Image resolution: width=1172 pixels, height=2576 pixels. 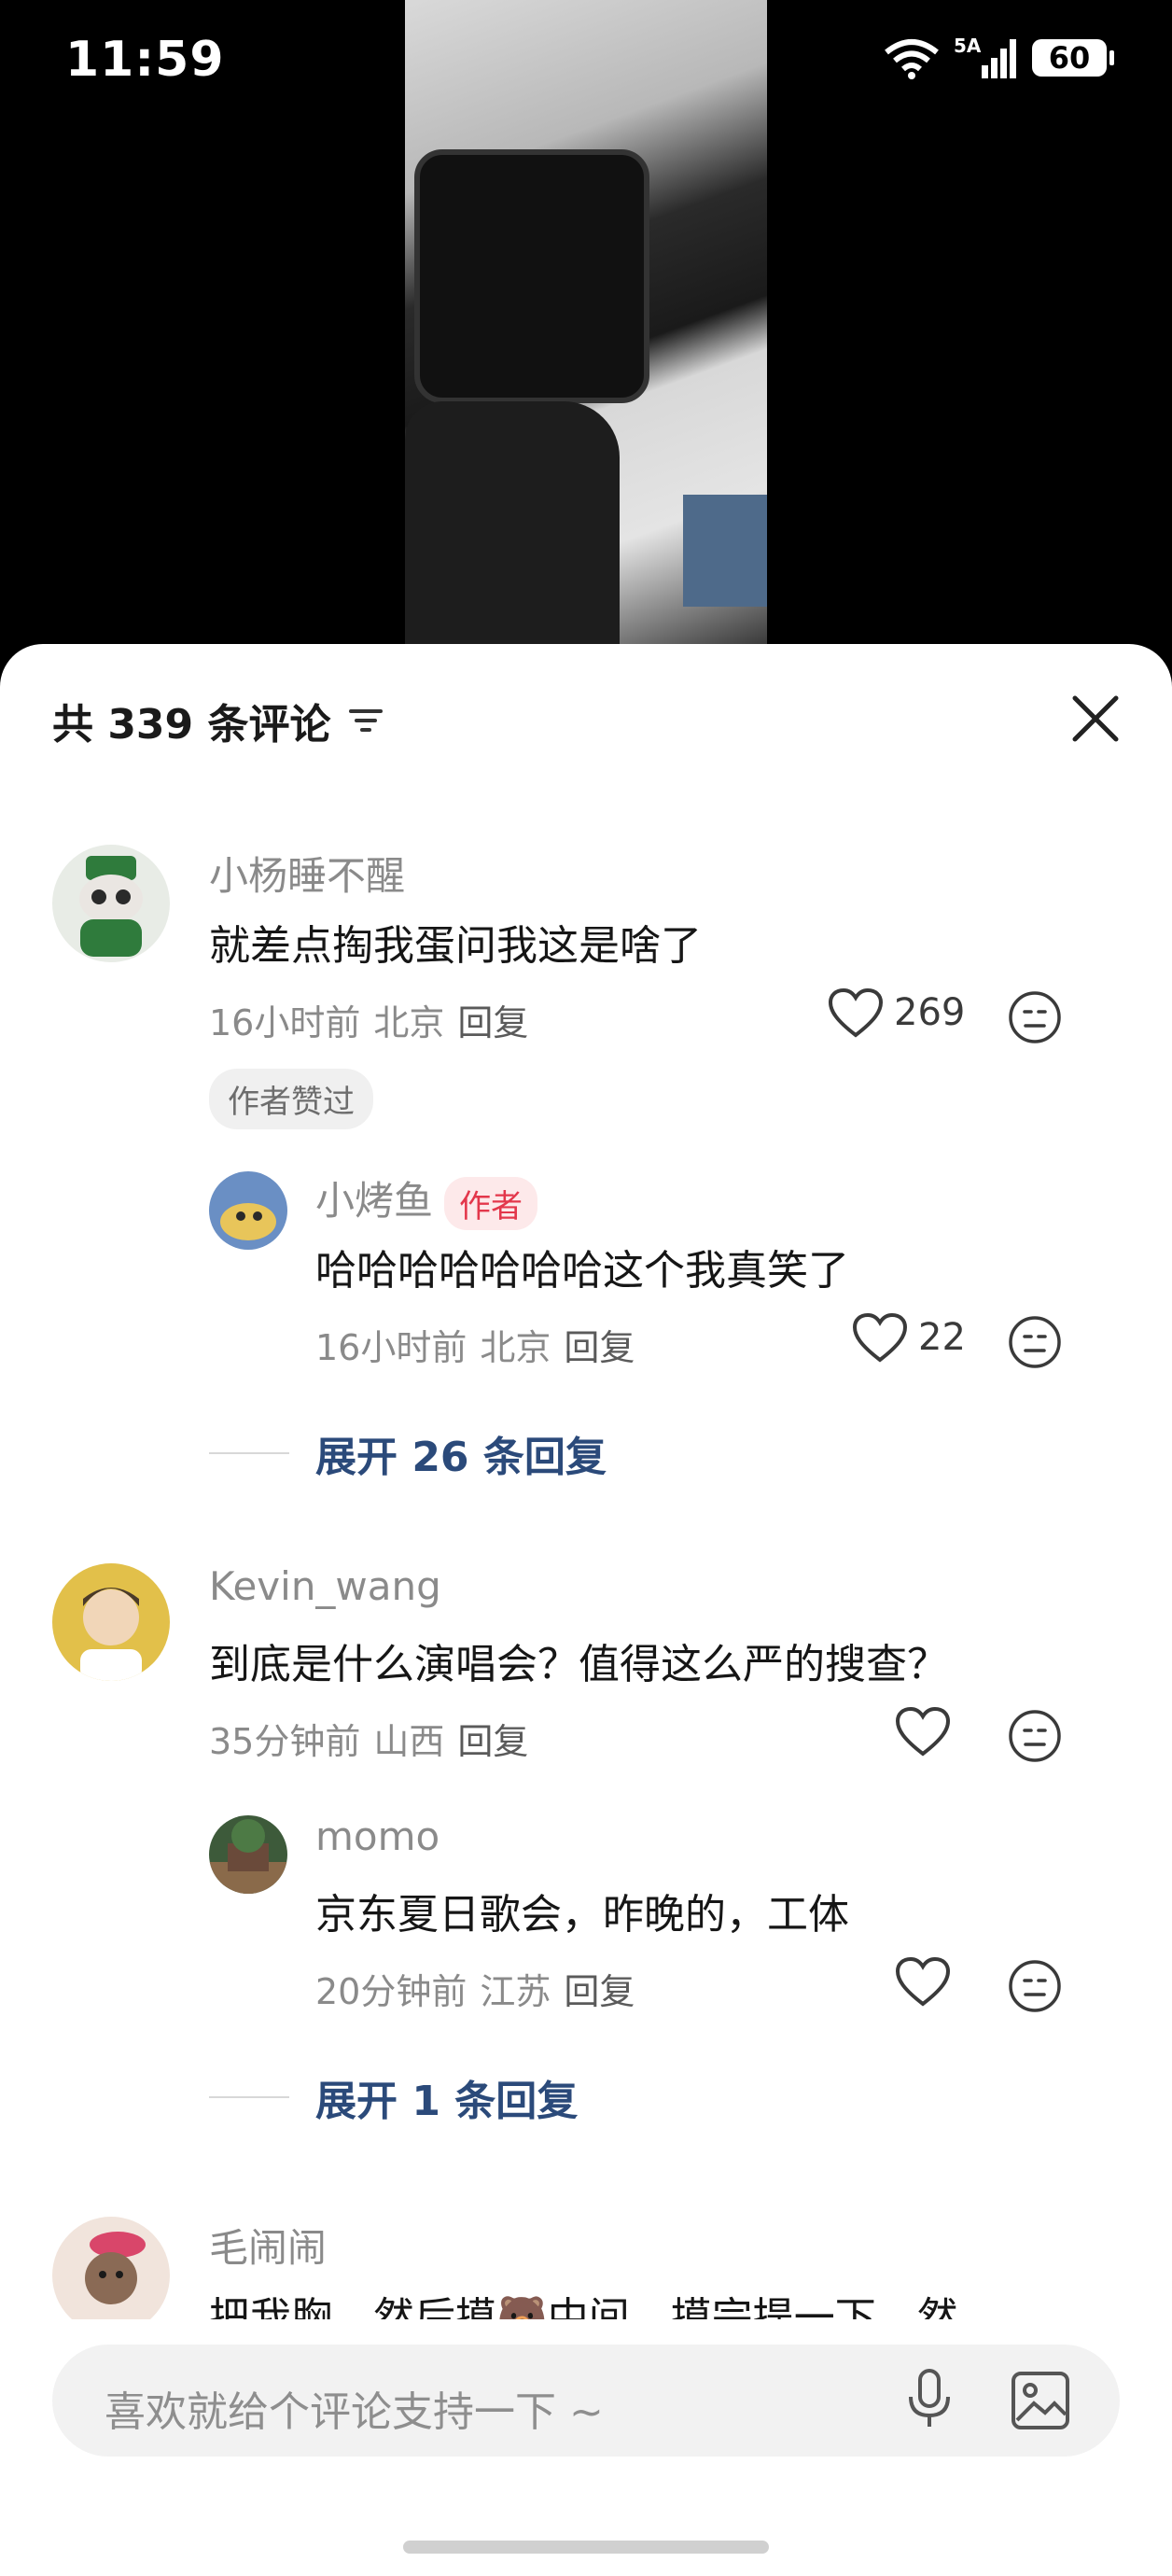 I want to click on like-button: 22, so click(x=908, y=1337).